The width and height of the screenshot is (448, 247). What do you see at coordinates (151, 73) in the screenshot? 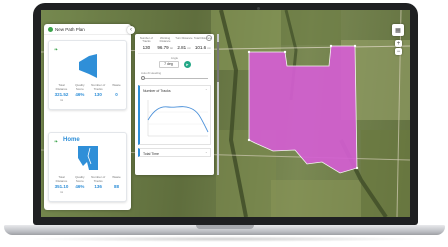
I see `auto-fit-label: Auto-fit Heading` at bounding box center [151, 73].